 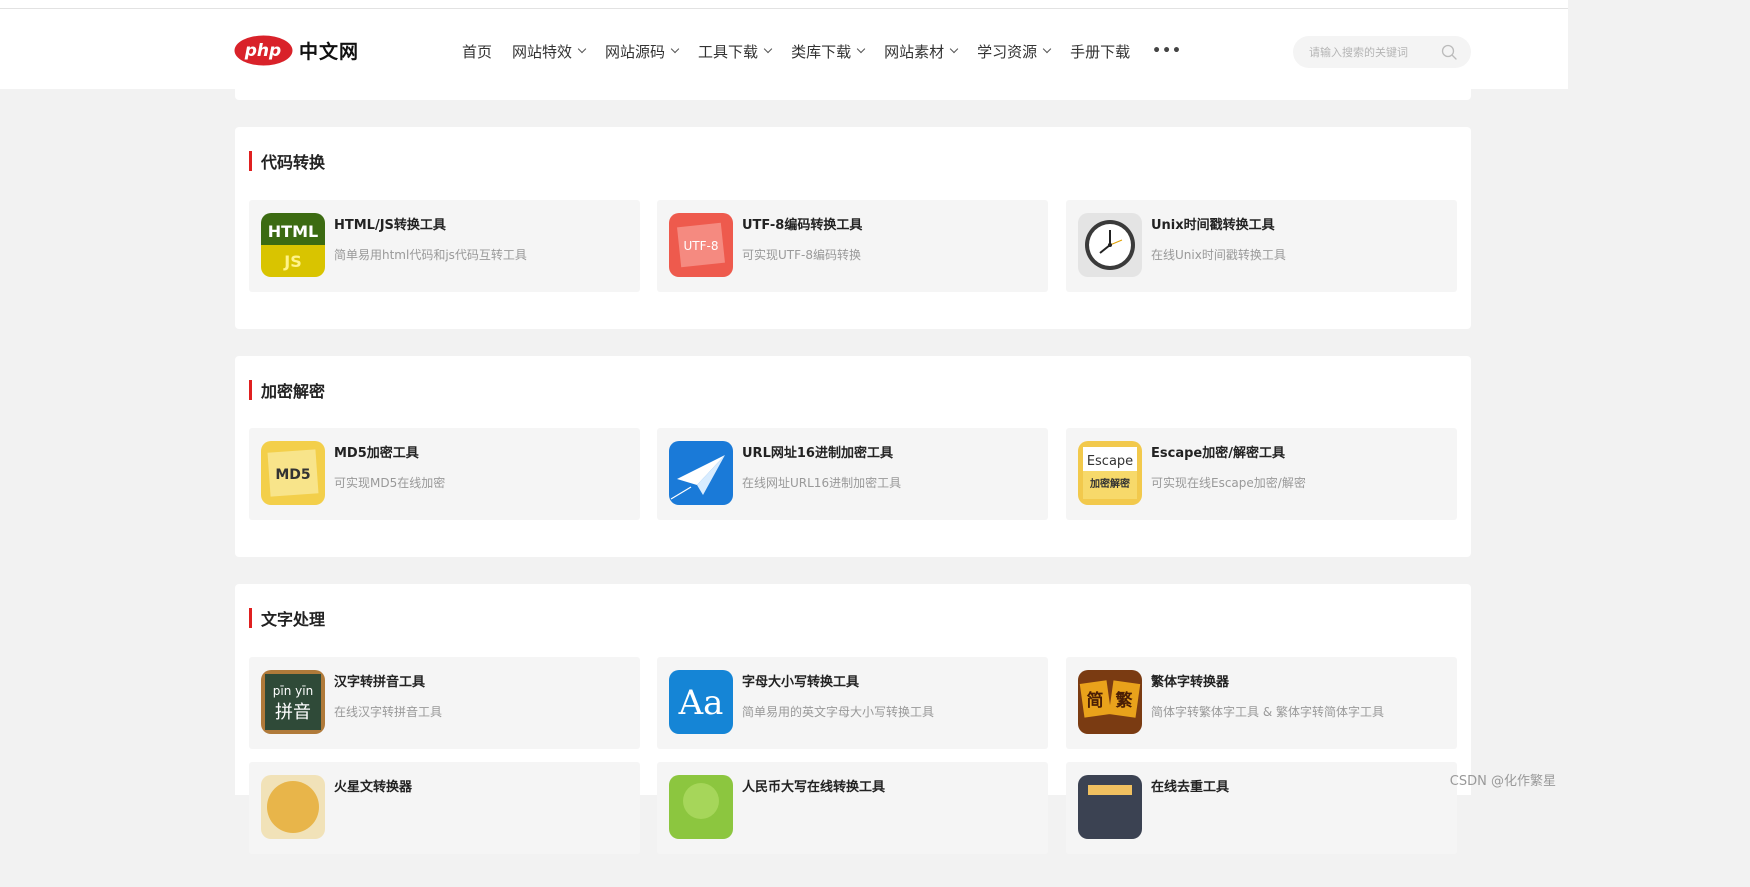 I want to click on section-title-text: 代码转换, so click(x=293, y=162).